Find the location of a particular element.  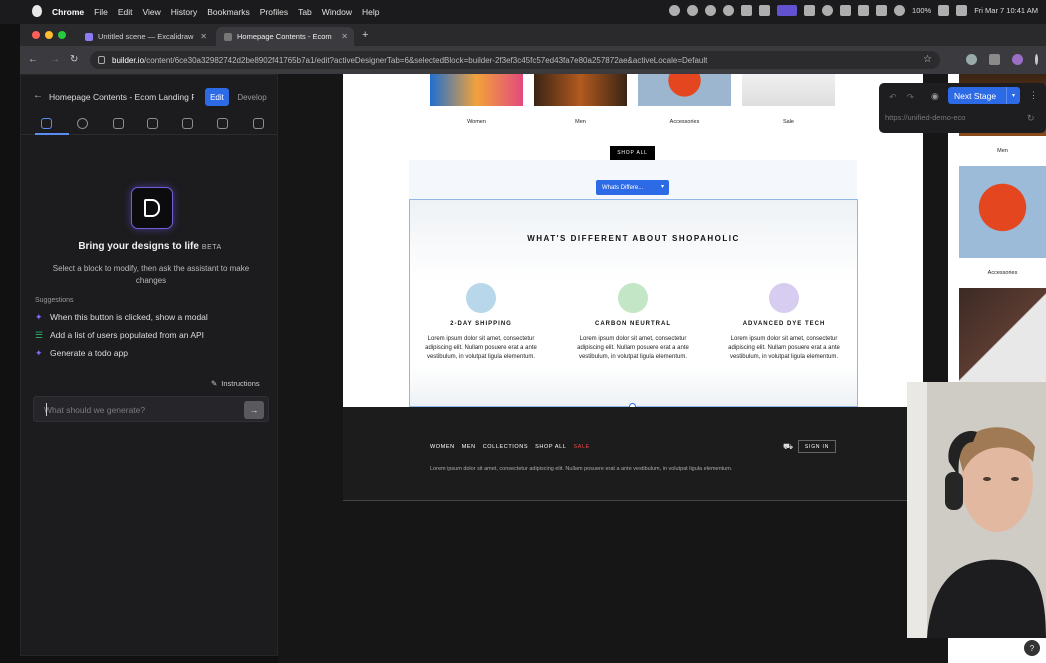

apple-icon is located at coordinates (37, 11).